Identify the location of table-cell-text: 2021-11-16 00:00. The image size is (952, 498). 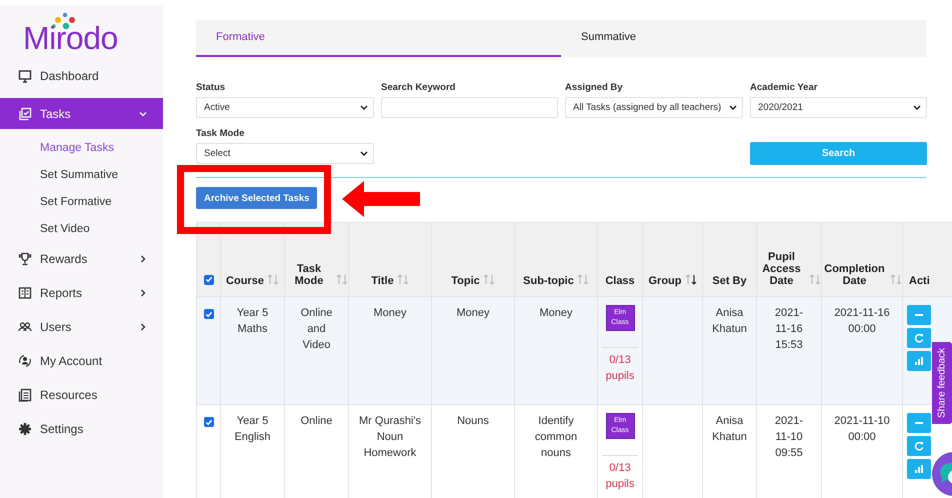
(862, 321).